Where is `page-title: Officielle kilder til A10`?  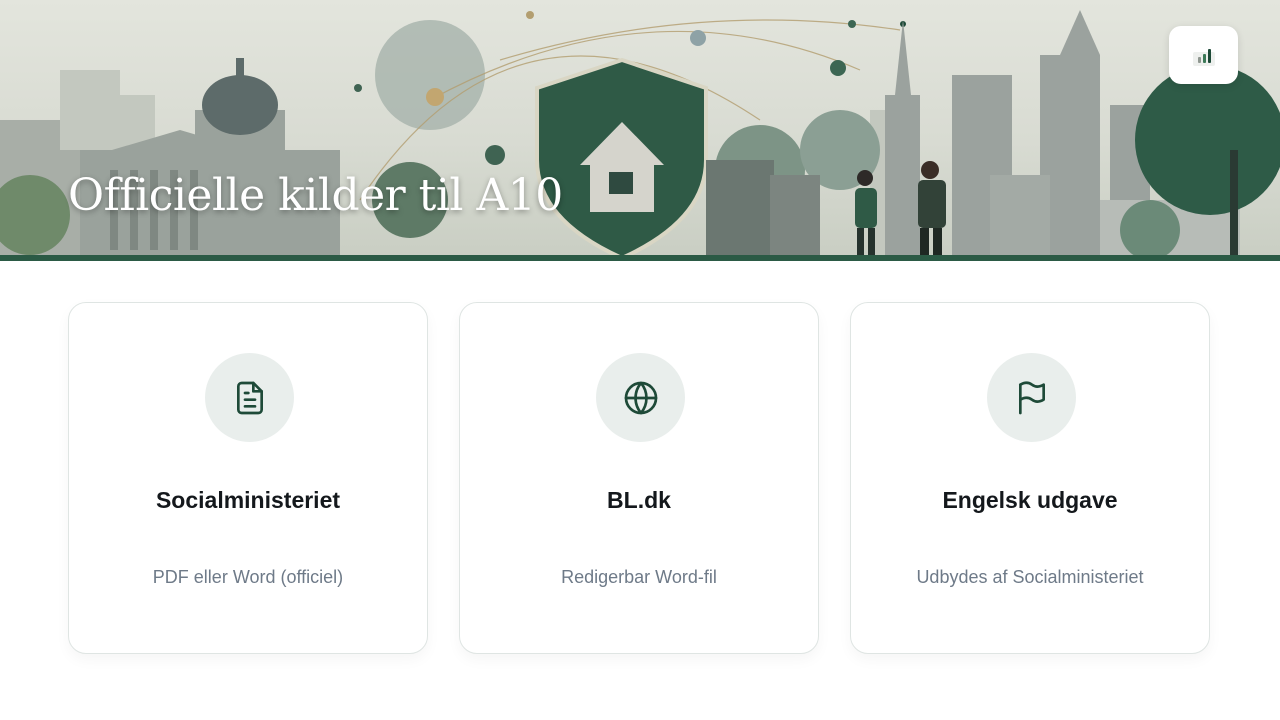 page-title: Officielle kilder til A10 is located at coordinates (315, 195).